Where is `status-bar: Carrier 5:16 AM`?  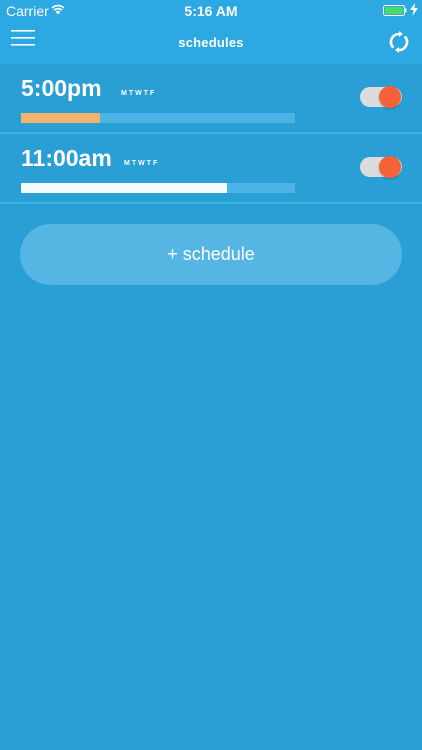
status-bar: Carrier 5:16 AM is located at coordinates (211, 11).